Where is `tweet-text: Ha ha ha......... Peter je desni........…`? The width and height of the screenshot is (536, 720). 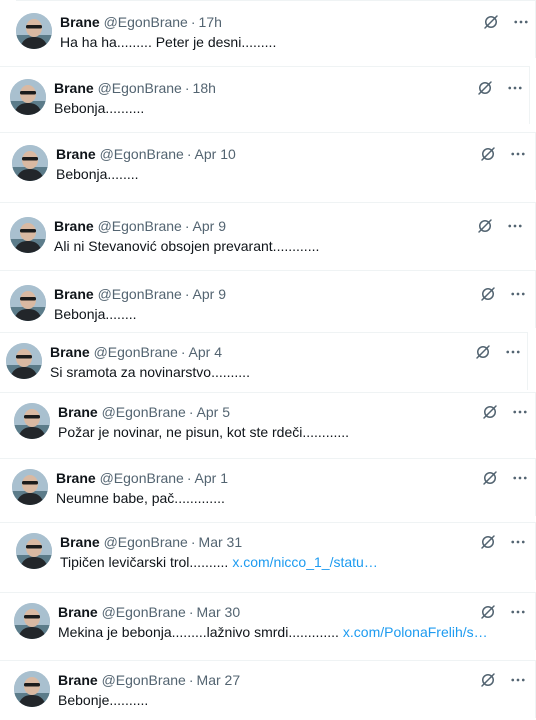 tweet-text: Ha ha ha......... Peter je desni........… is located at coordinates (168, 42).